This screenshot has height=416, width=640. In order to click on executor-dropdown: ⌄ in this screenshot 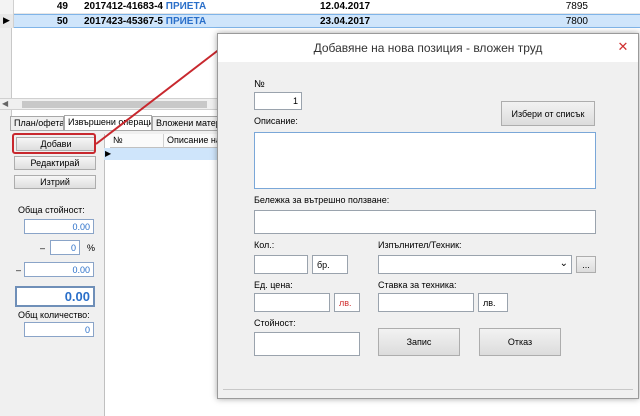, I will do `click(475, 264)`.